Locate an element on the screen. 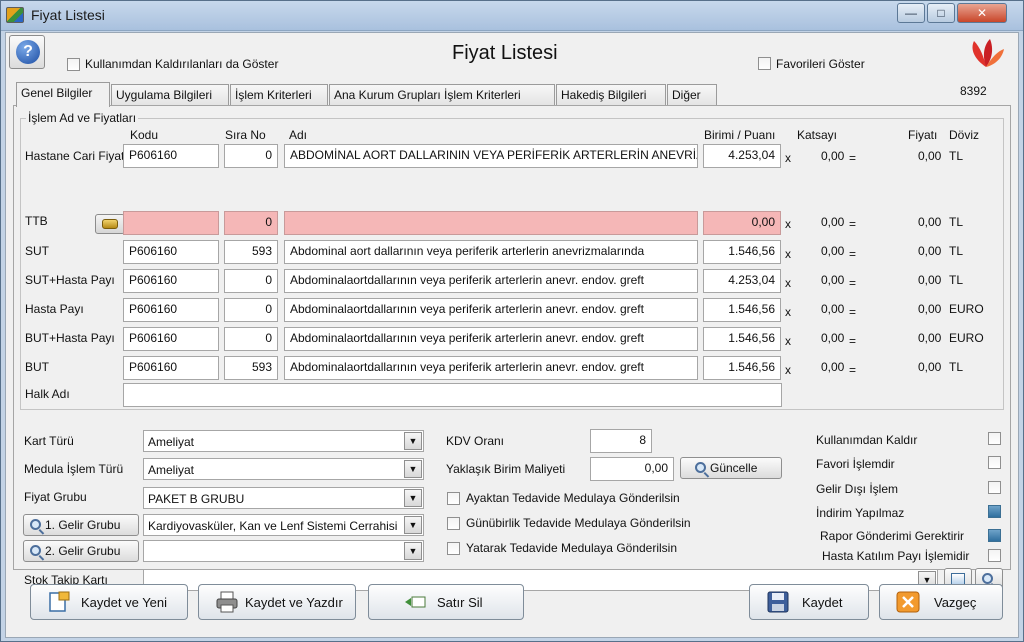 This screenshot has height=642, width=1024. vazgec-button: Vazgeç is located at coordinates (941, 602).